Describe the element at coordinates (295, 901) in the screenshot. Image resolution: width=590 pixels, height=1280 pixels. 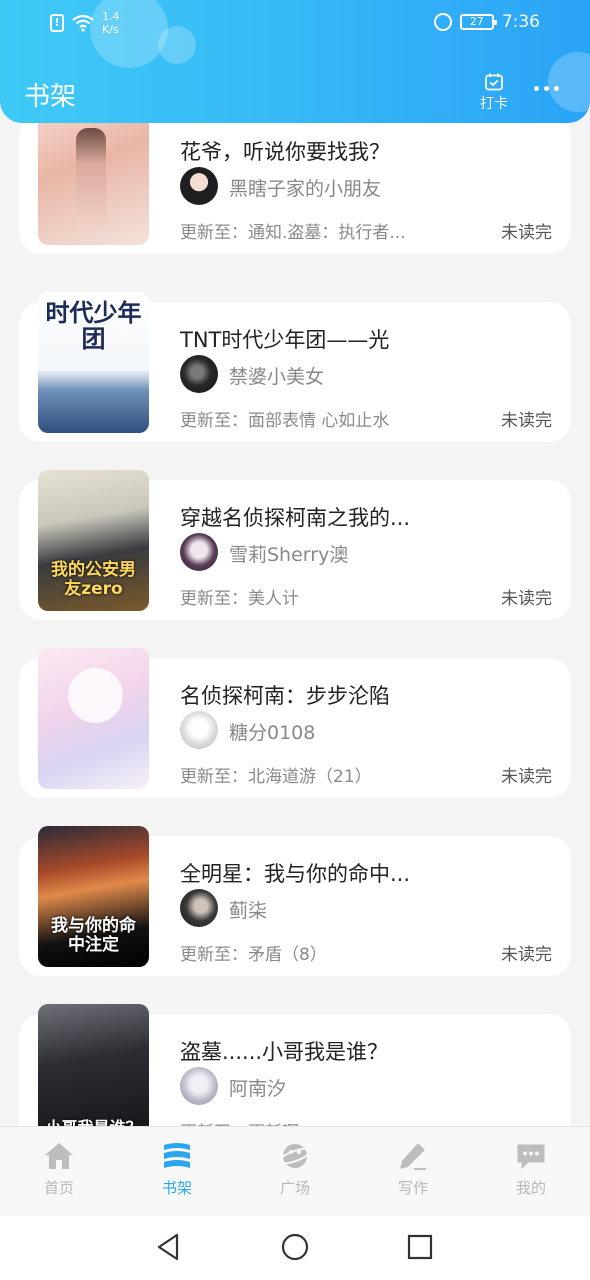
I see `book-card: 我与你的命中注定 全明星：我与你的命中... 蓟柒 更新至：矛盾（8） 未读完` at that location.